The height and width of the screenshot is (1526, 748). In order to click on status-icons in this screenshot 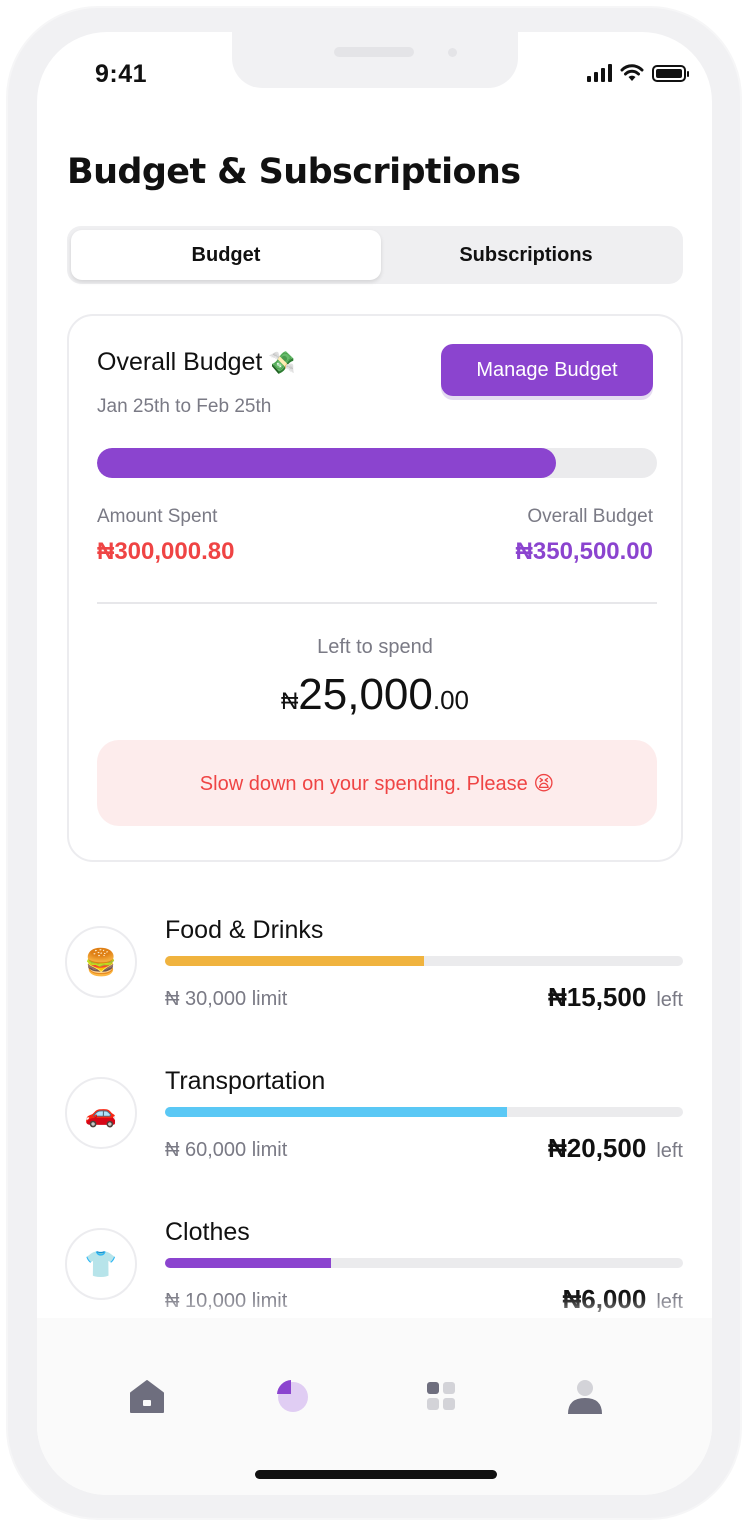, I will do `click(638, 73)`.